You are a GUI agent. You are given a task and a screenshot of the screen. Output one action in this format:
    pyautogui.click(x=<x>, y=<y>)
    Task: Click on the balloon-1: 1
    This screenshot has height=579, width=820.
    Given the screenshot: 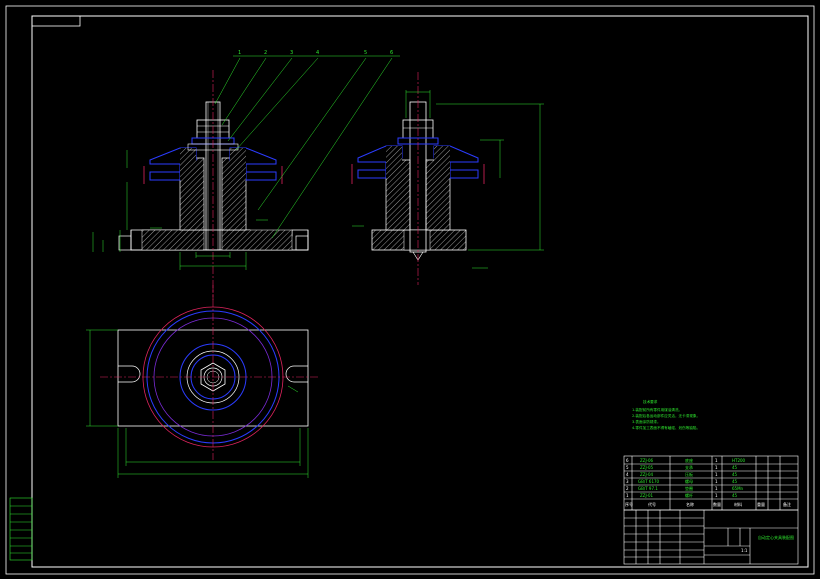 What is the action you would take?
    pyautogui.click(x=239, y=53)
    